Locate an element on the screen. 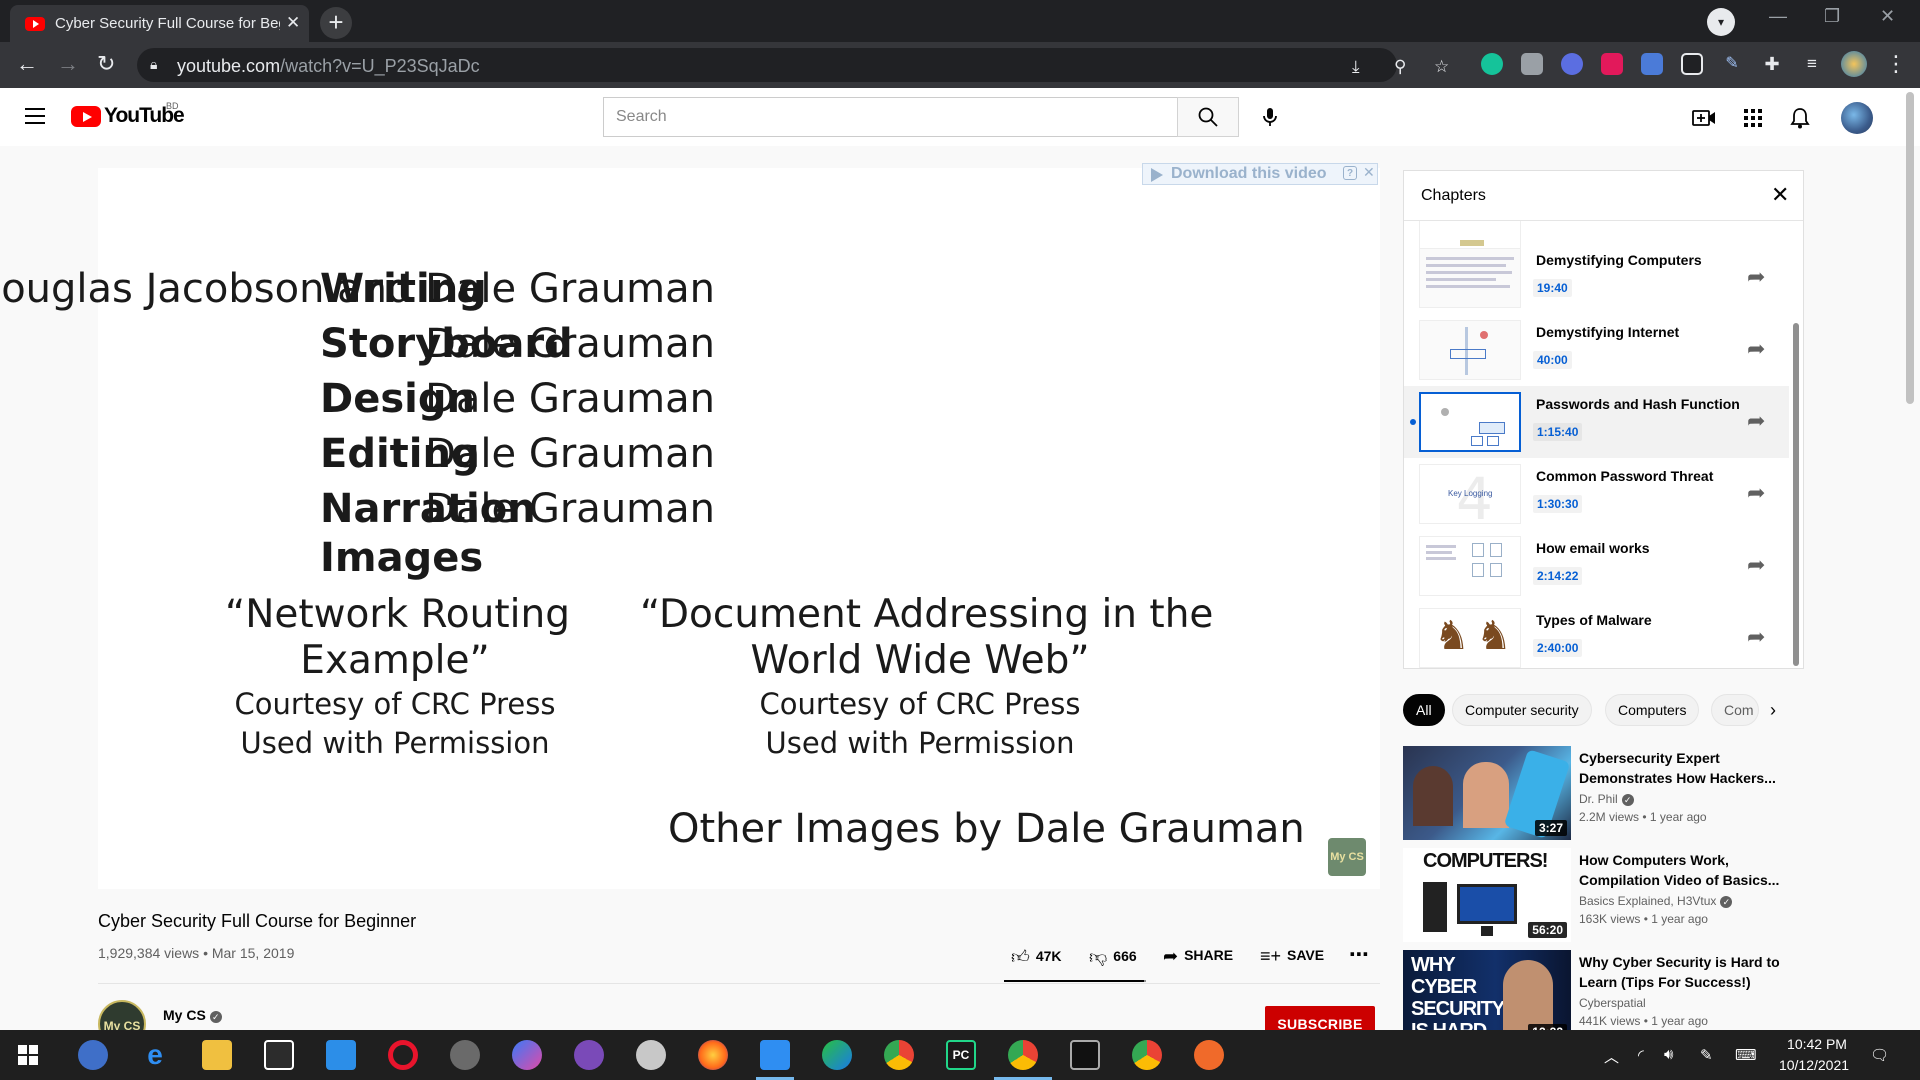  postman-icon is located at coordinates (1209, 1055).